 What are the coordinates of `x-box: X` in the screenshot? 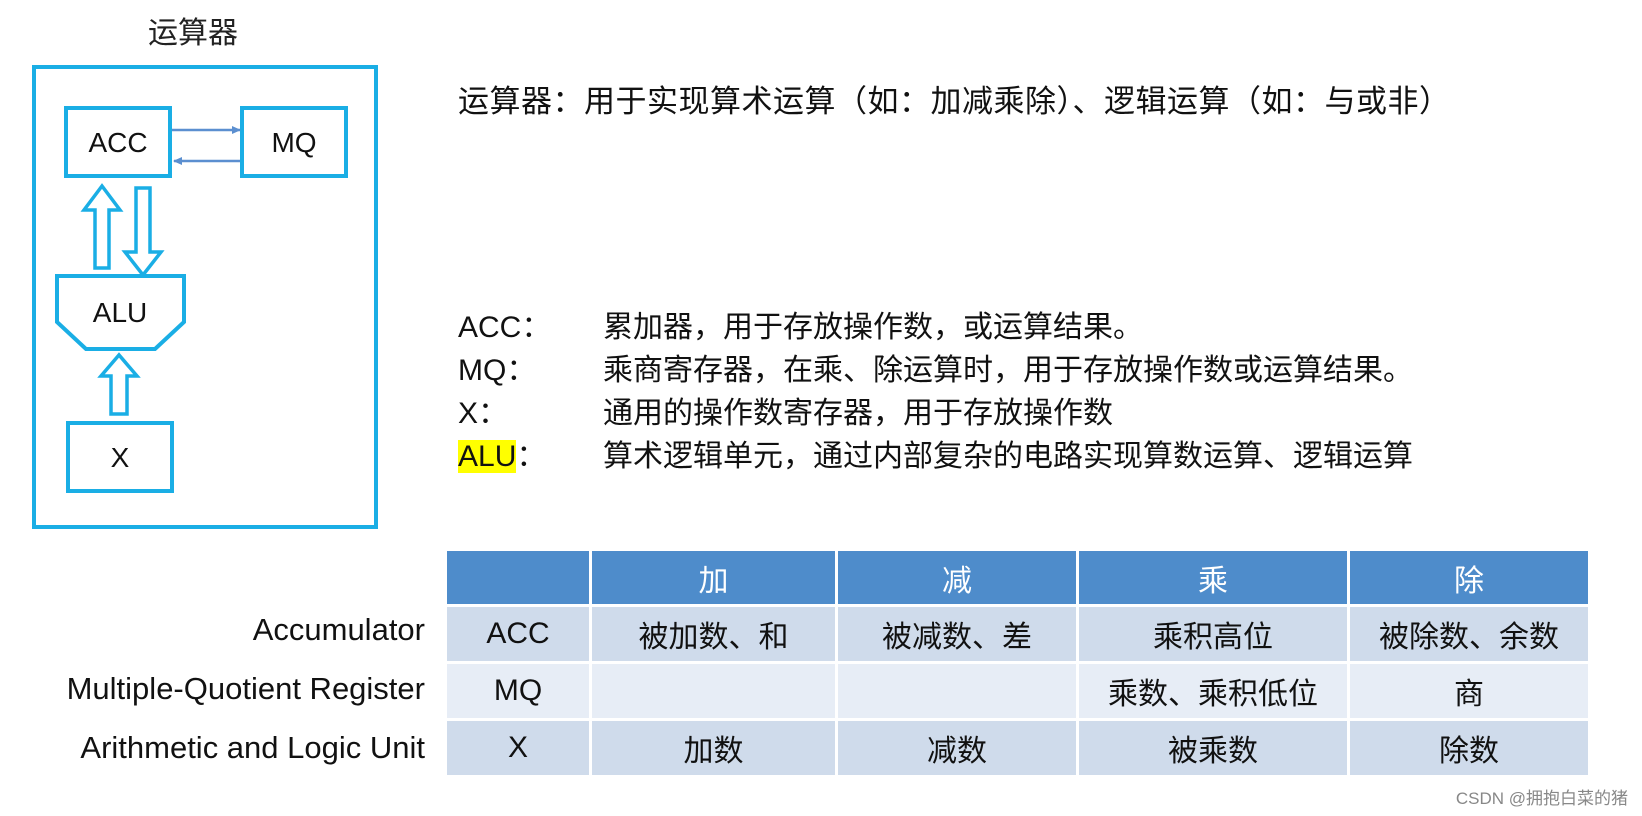 It's located at (120, 457).